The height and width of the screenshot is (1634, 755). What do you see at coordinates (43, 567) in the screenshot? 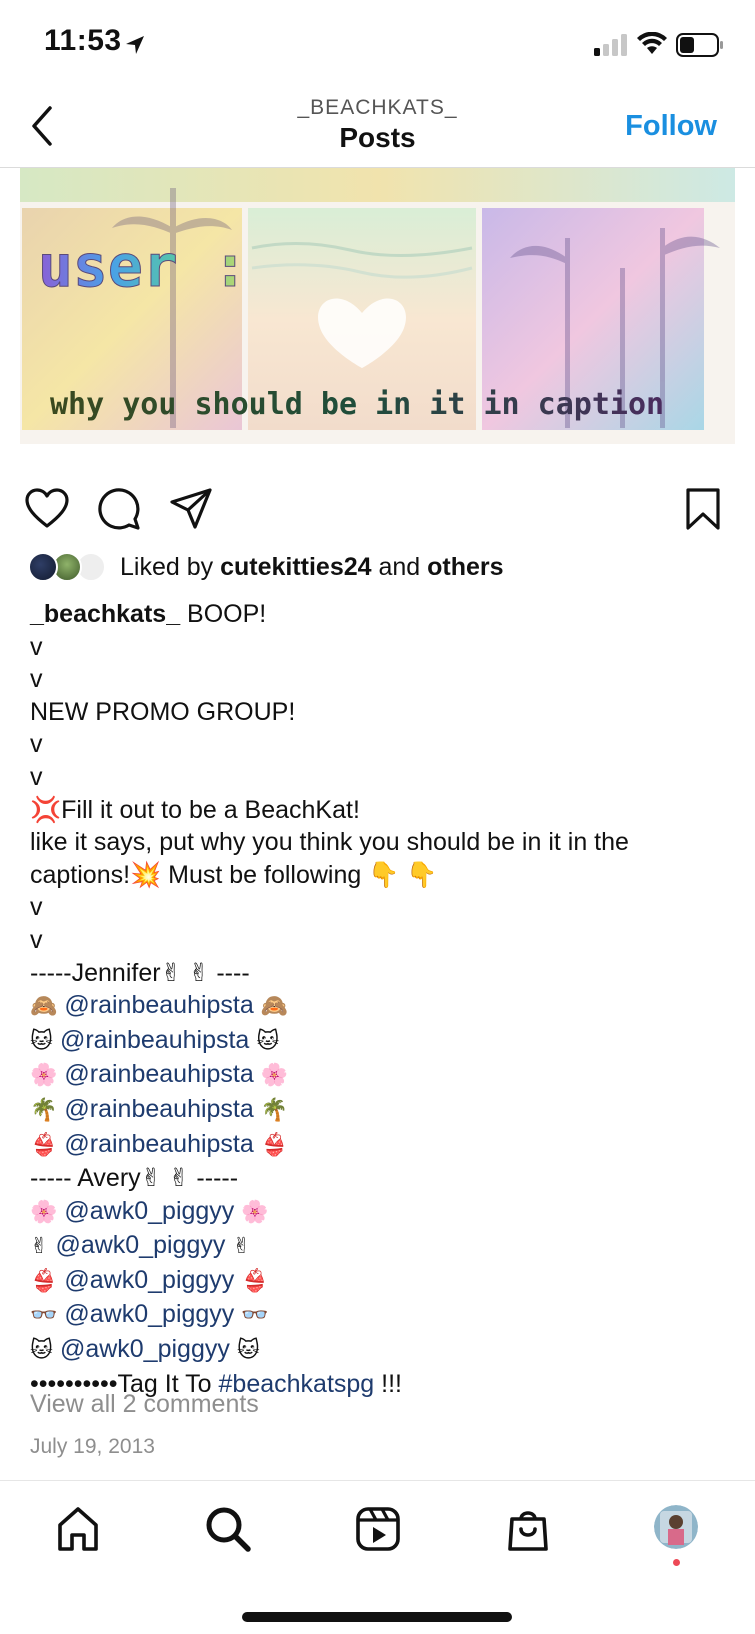
I see `liker-avatar` at bounding box center [43, 567].